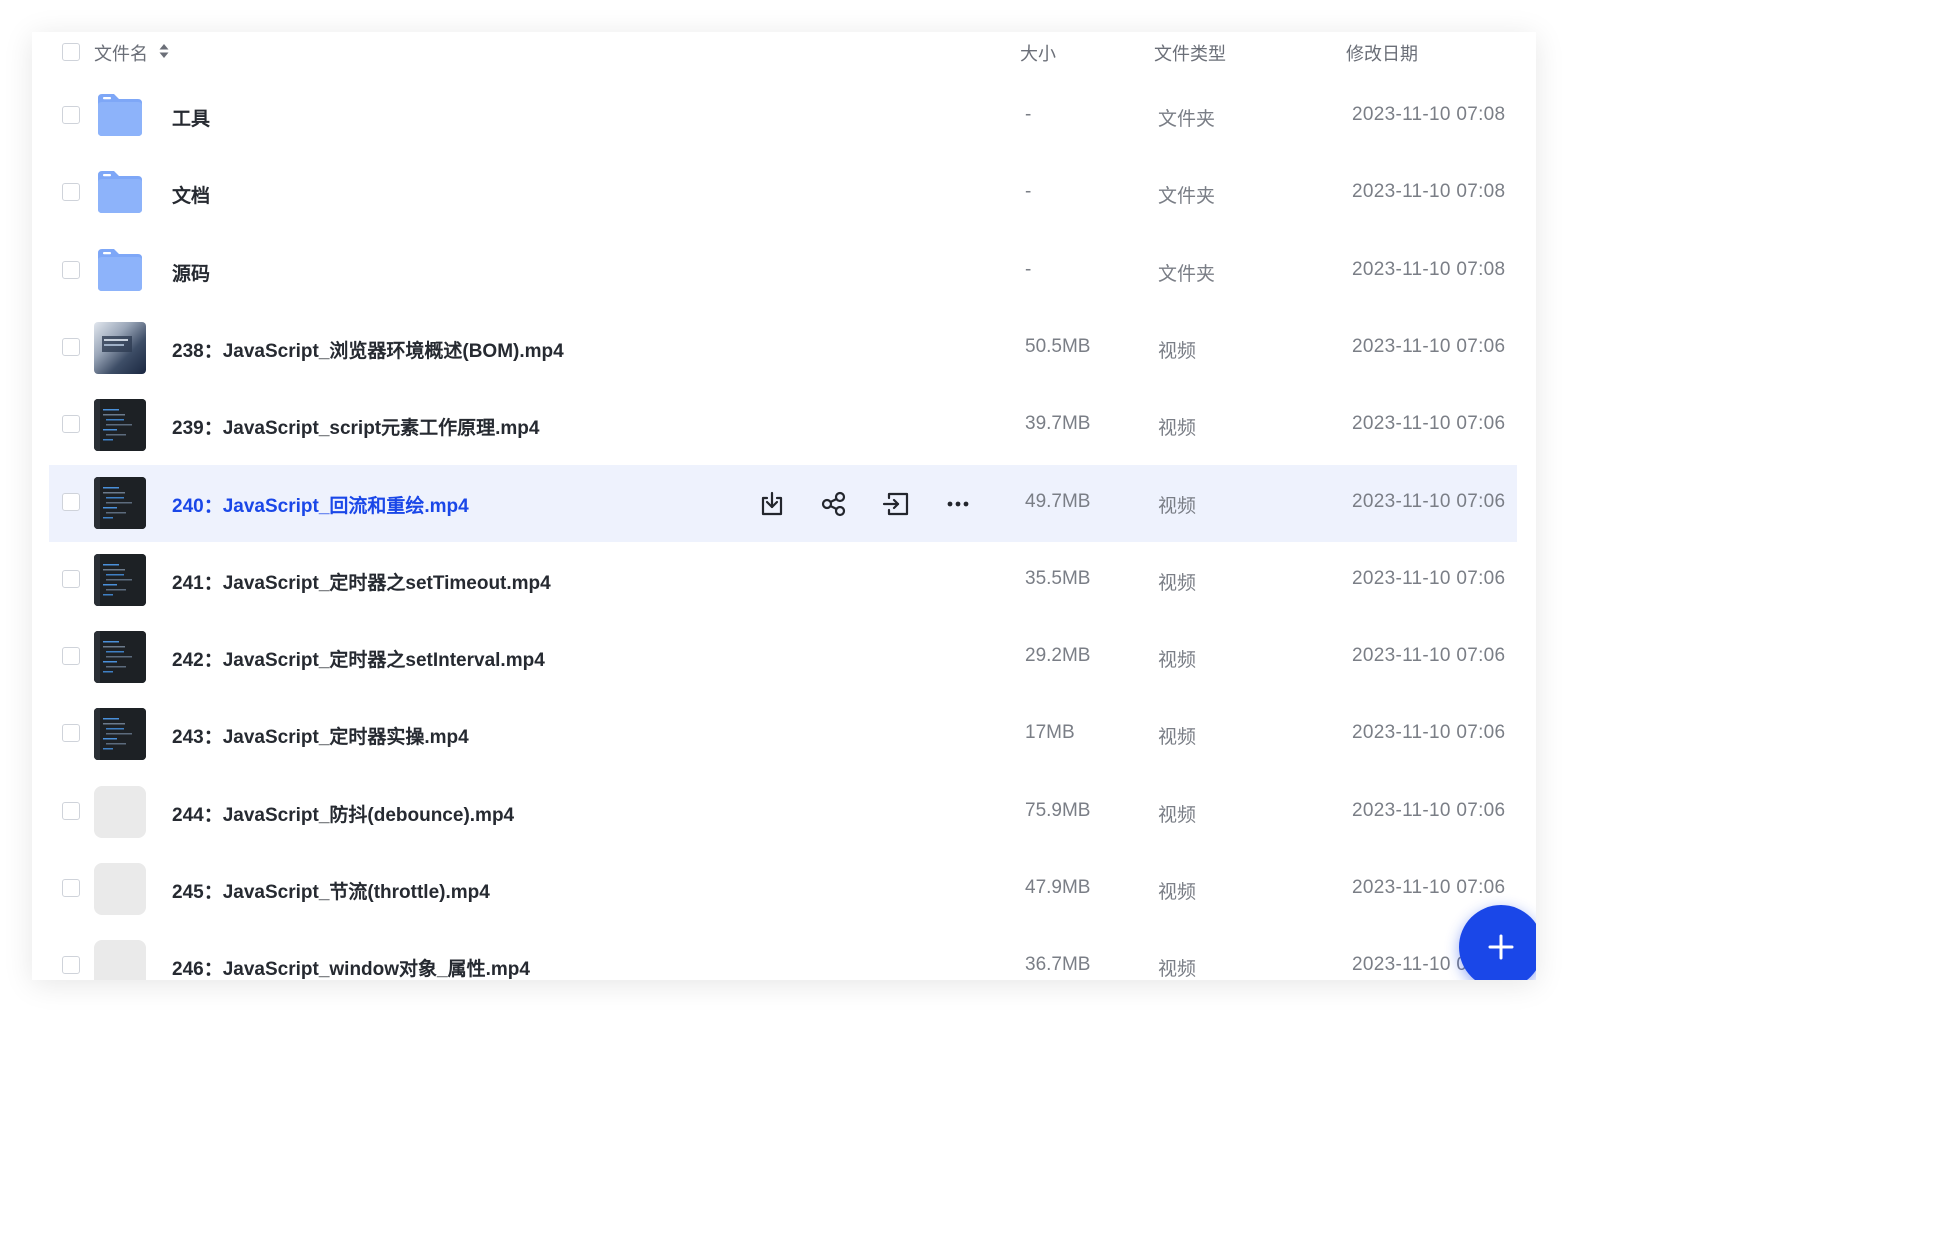  What do you see at coordinates (1058, 578) in the screenshot?
I see `file-size: 35.5MB` at bounding box center [1058, 578].